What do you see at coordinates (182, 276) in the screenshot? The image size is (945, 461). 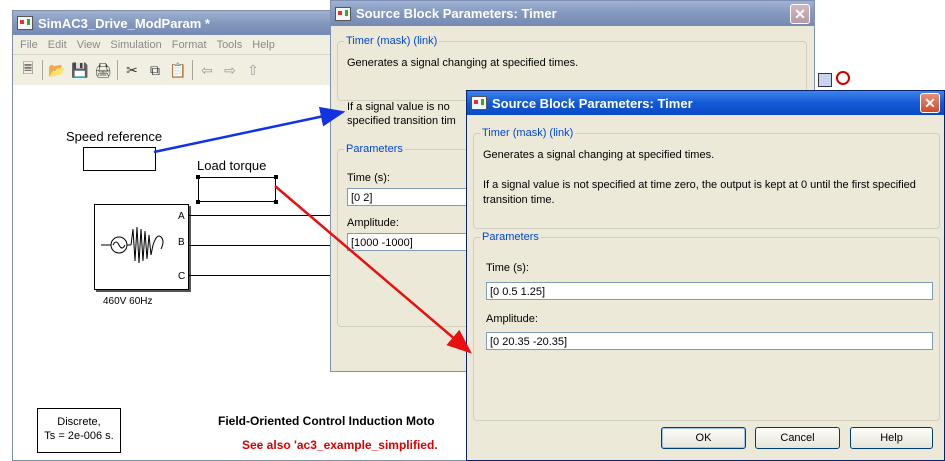 I see `port-c-label: C` at bounding box center [182, 276].